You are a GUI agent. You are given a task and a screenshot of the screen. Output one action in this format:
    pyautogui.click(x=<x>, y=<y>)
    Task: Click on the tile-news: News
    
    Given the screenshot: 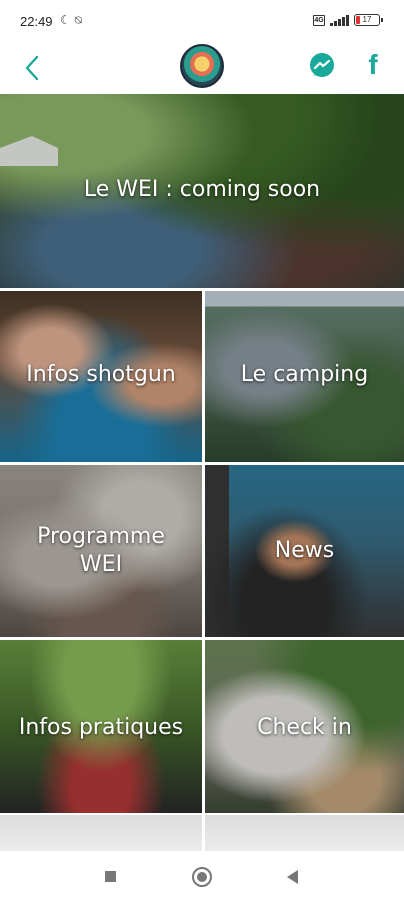 What is the action you would take?
    pyautogui.click(x=304, y=551)
    